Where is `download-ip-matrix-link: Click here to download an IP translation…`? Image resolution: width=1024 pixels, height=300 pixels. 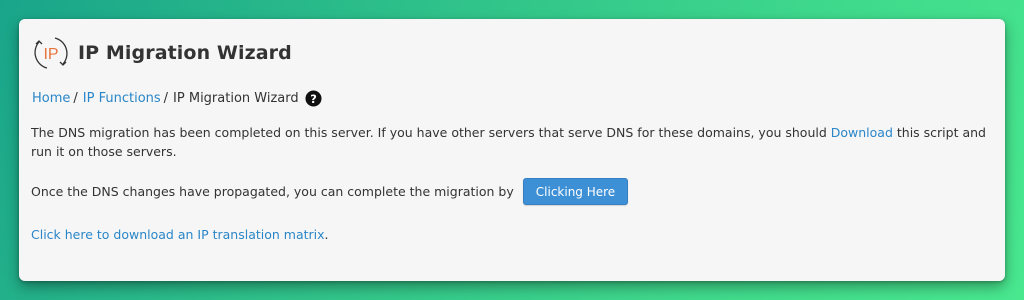
download-ip-matrix-link: Click here to download an IP translation… is located at coordinates (178, 234).